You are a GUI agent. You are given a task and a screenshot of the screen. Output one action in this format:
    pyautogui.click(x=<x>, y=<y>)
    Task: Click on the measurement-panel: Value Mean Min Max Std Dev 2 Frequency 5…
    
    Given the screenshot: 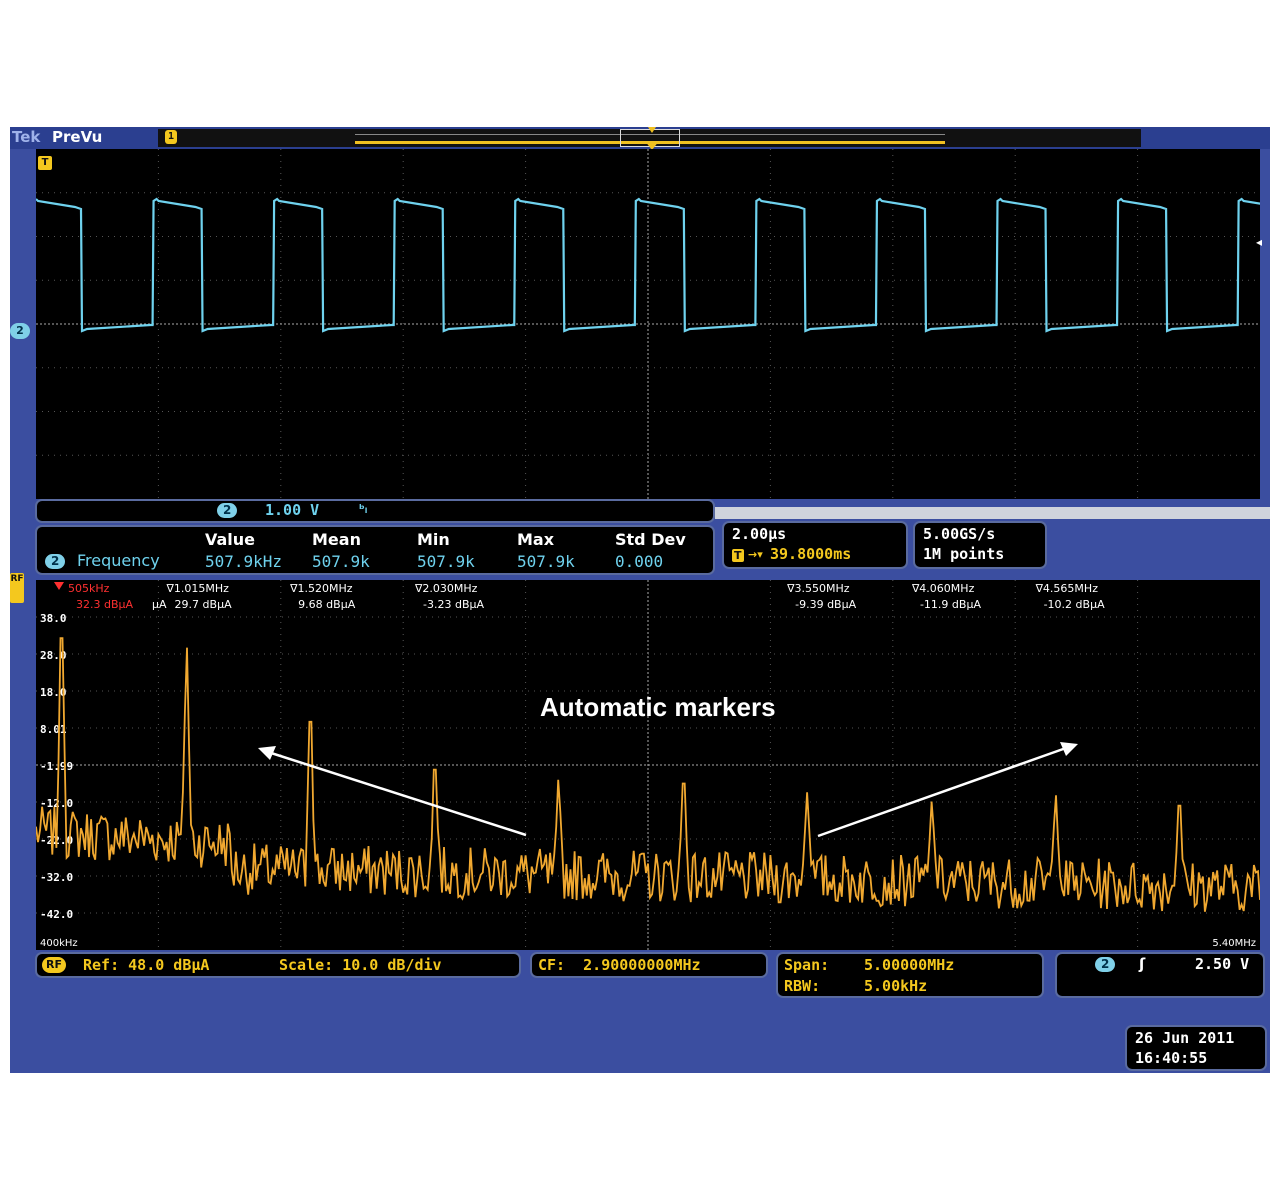 What is the action you would take?
    pyautogui.click(x=375, y=550)
    